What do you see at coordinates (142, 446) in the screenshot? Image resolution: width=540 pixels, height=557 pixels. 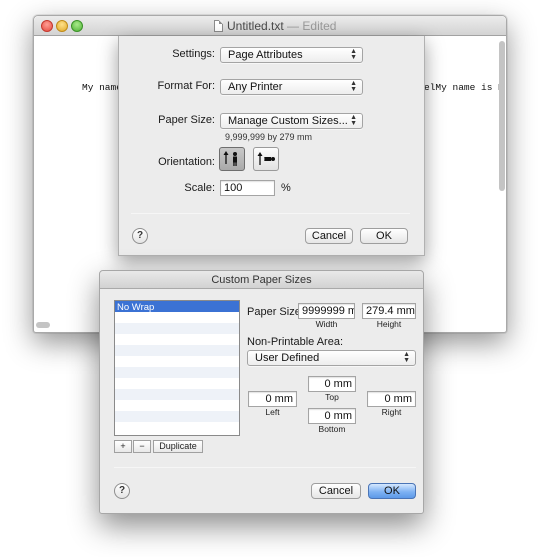 I see `remove-size-button: −` at bounding box center [142, 446].